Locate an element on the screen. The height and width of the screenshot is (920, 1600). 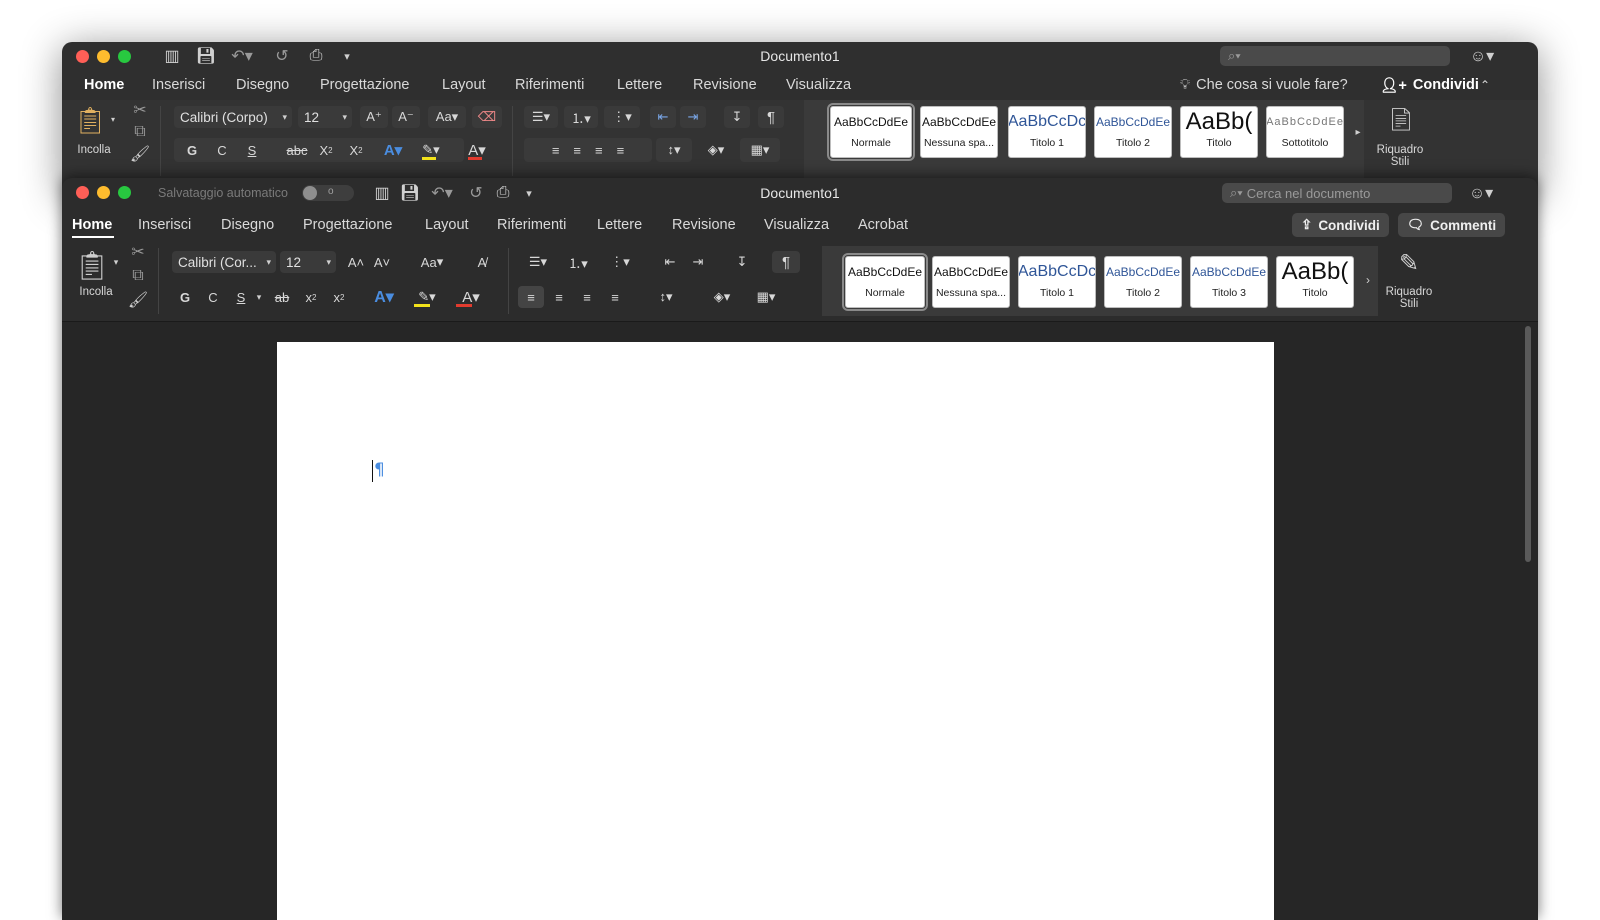
share-button: ⇪ Condividi is located at coordinates (1340, 225).